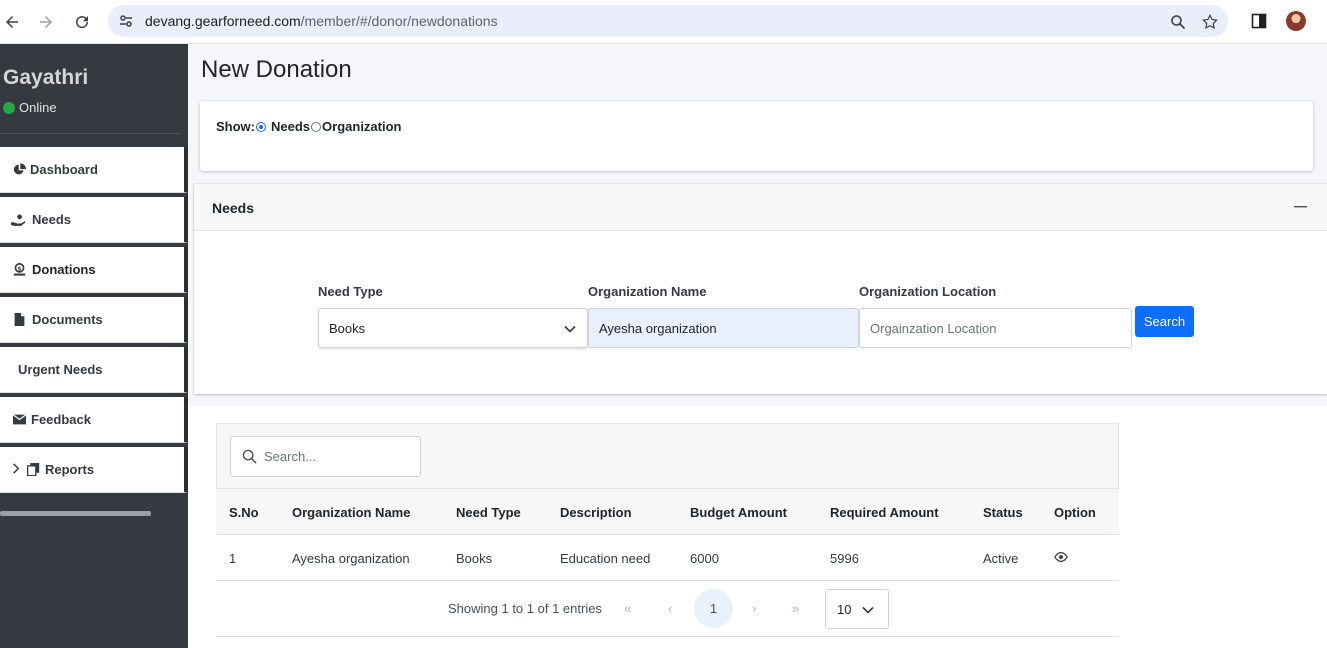 The image size is (1327, 648). I want to click on cell-need-type: Books, so click(474, 558).